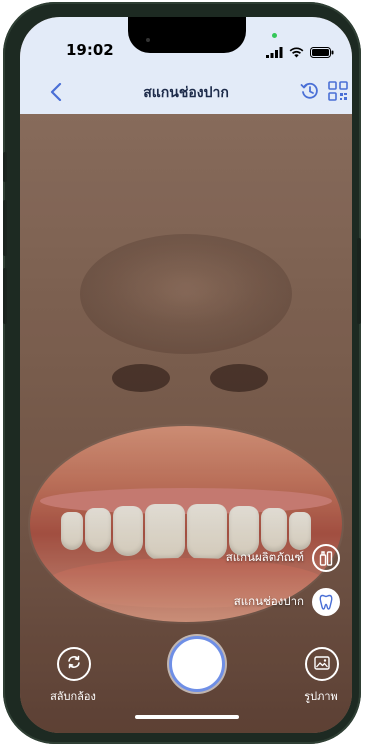 The width and height of the screenshot is (366, 747). What do you see at coordinates (274, 52) in the screenshot?
I see `signal-icon` at bounding box center [274, 52].